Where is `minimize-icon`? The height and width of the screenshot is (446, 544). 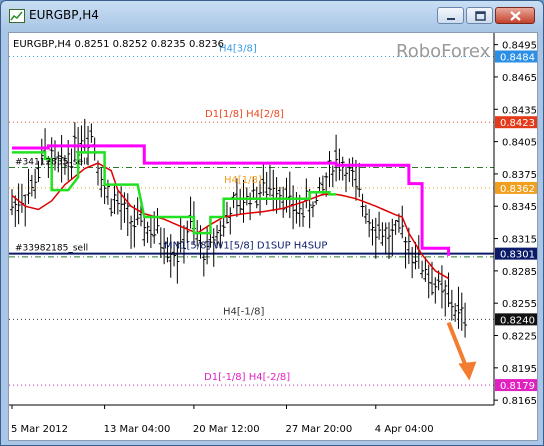 minimize-icon is located at coordinates (451, 19).